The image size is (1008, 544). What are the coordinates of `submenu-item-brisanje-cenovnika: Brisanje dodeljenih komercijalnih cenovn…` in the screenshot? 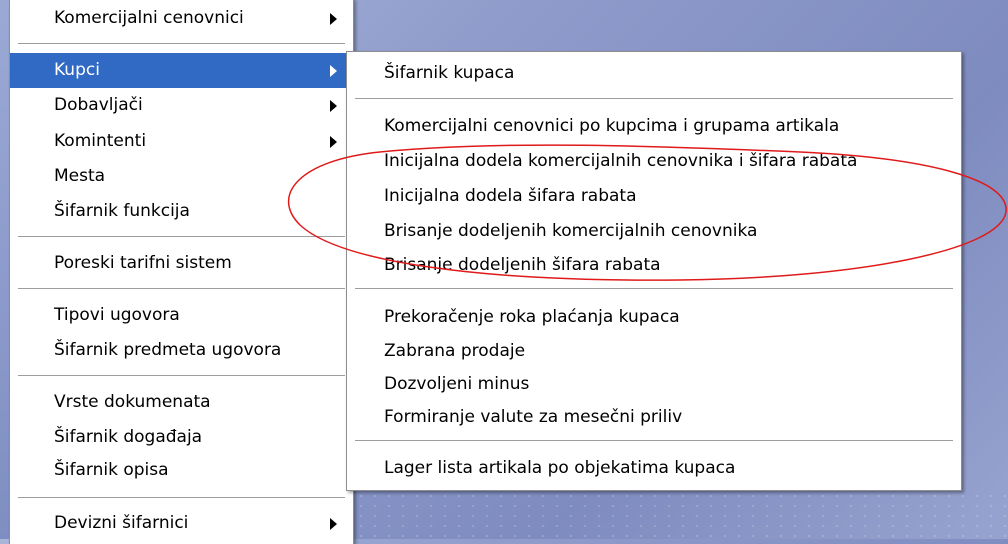 It's located at (654, 231).